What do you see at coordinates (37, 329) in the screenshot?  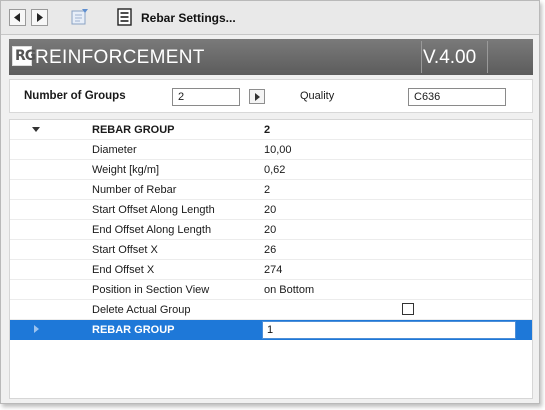 I see `expand-triangle-icon` at bounding box center [37, 329].